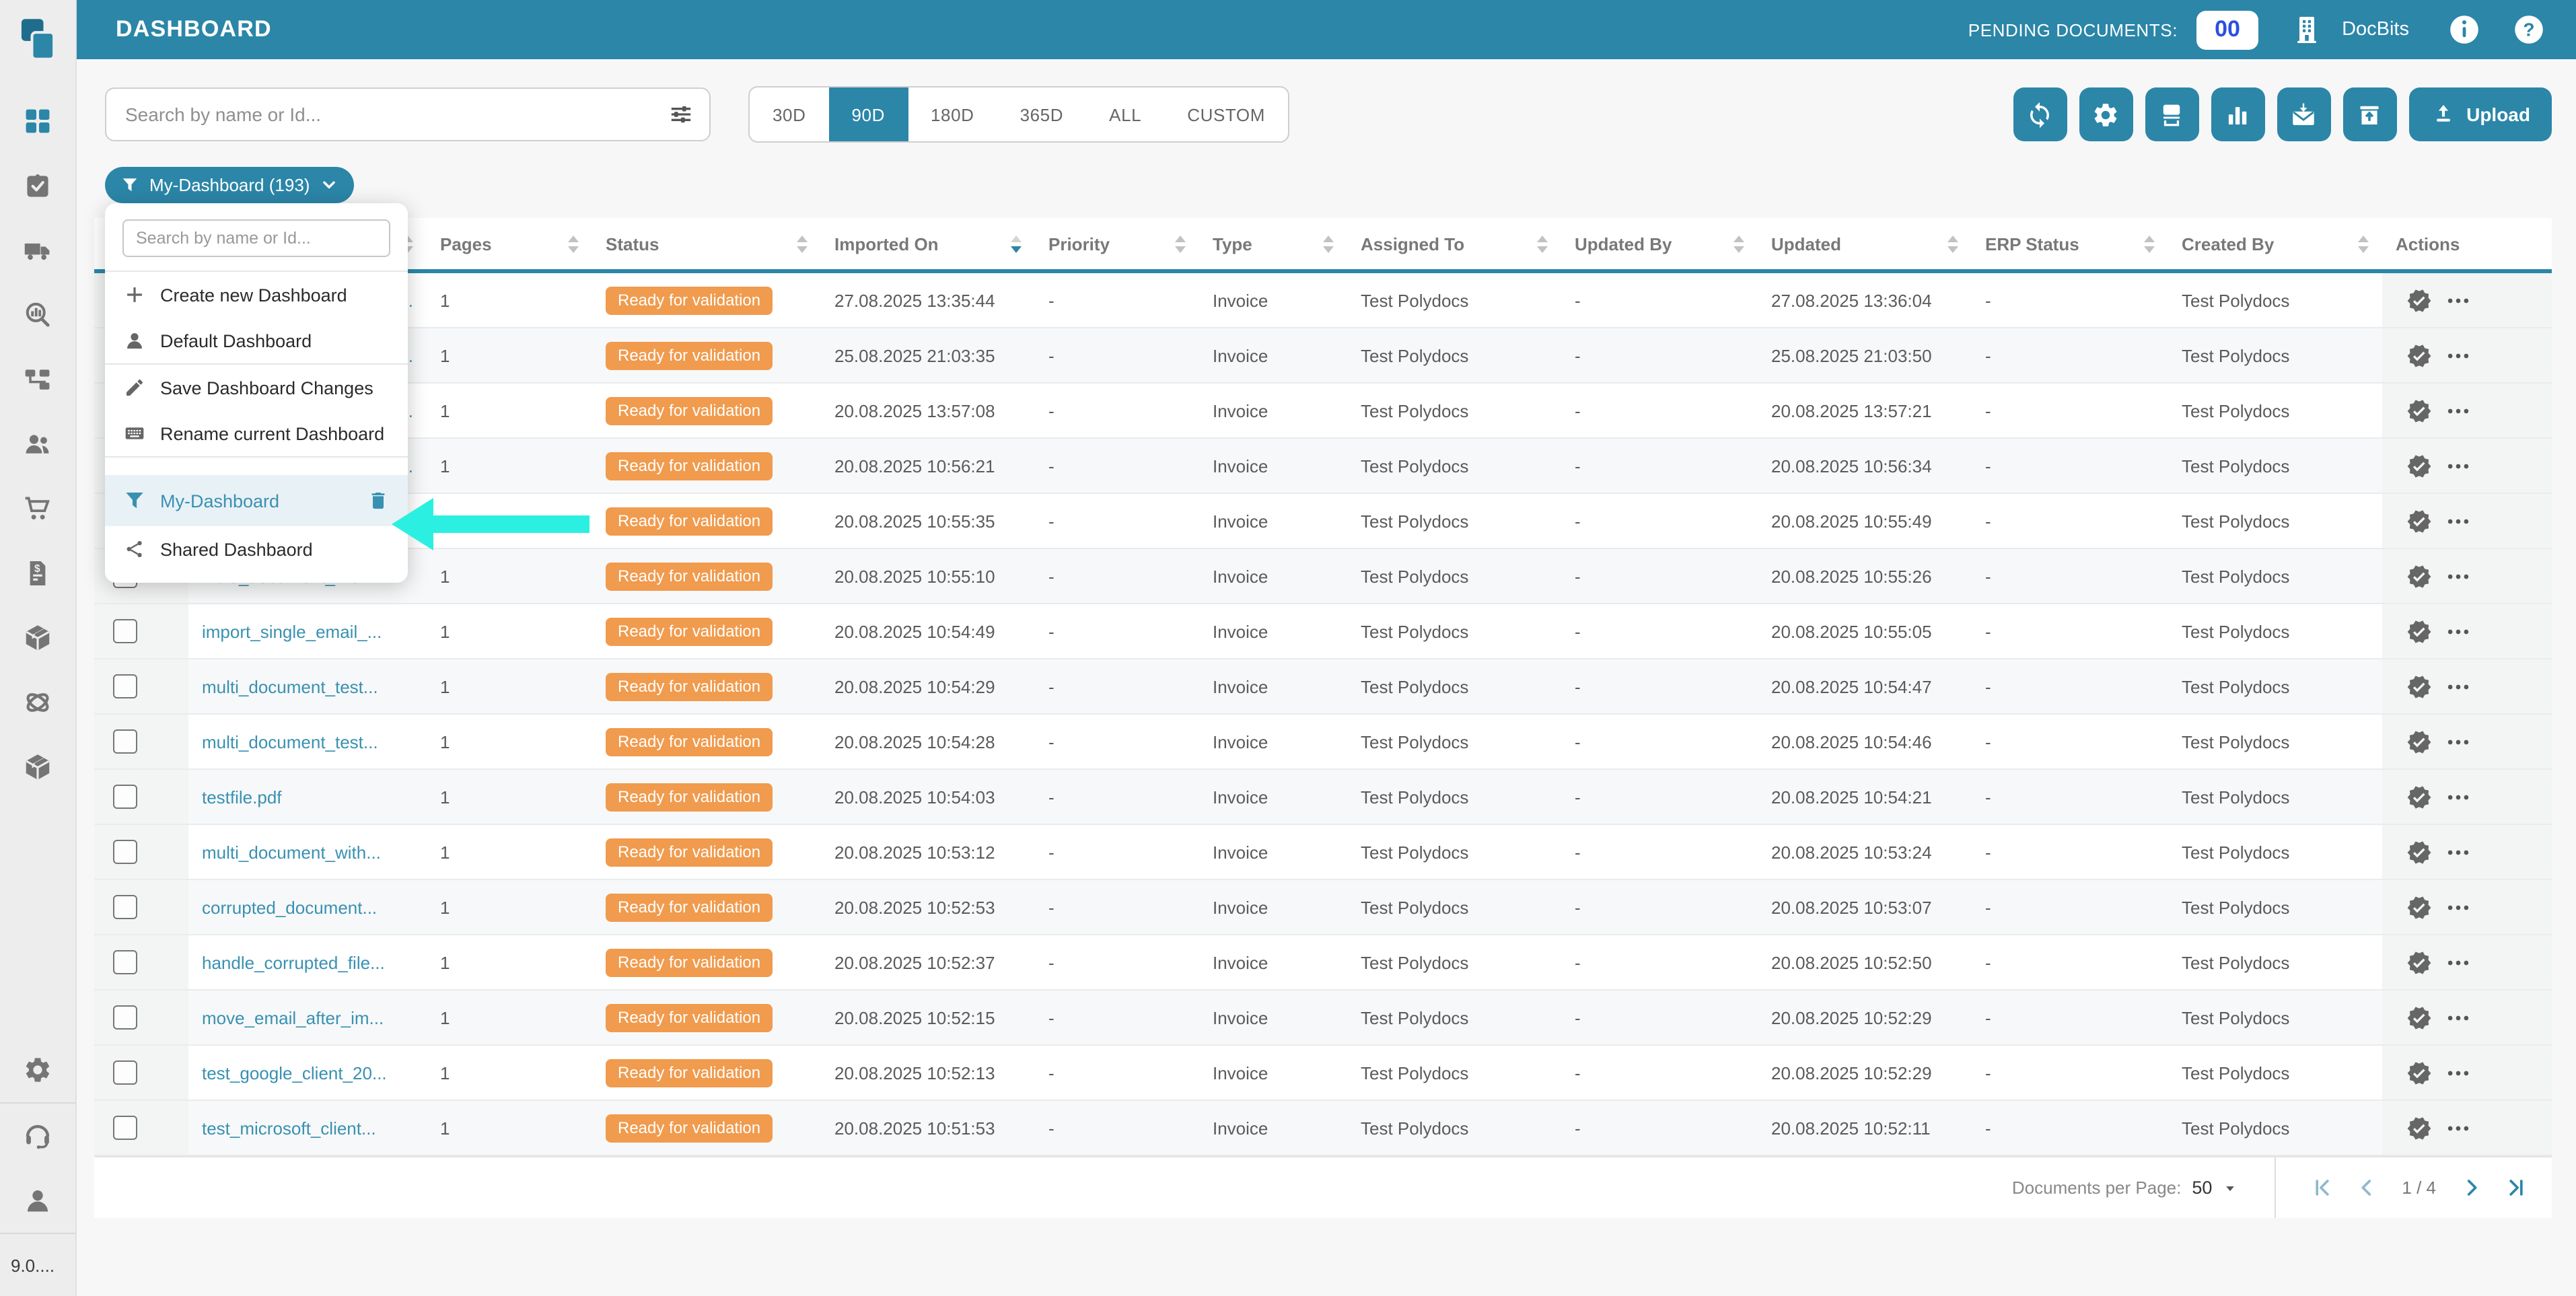  What do you see at coordinates (37, 121) in the screenshot?
I see `sidebar-item-dashboard` at bounding box center [37, 121].